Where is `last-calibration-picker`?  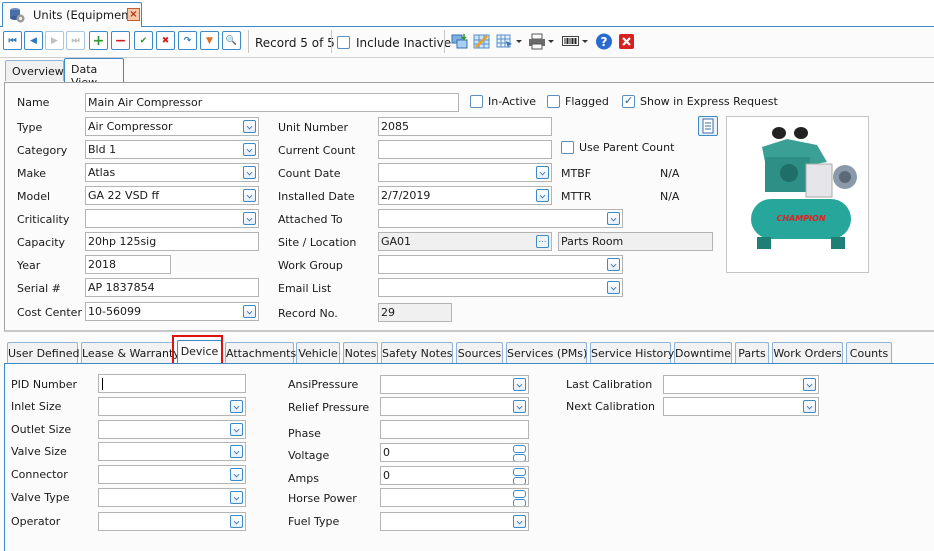 last-calibration-picker is located at coordinates (741, 384).